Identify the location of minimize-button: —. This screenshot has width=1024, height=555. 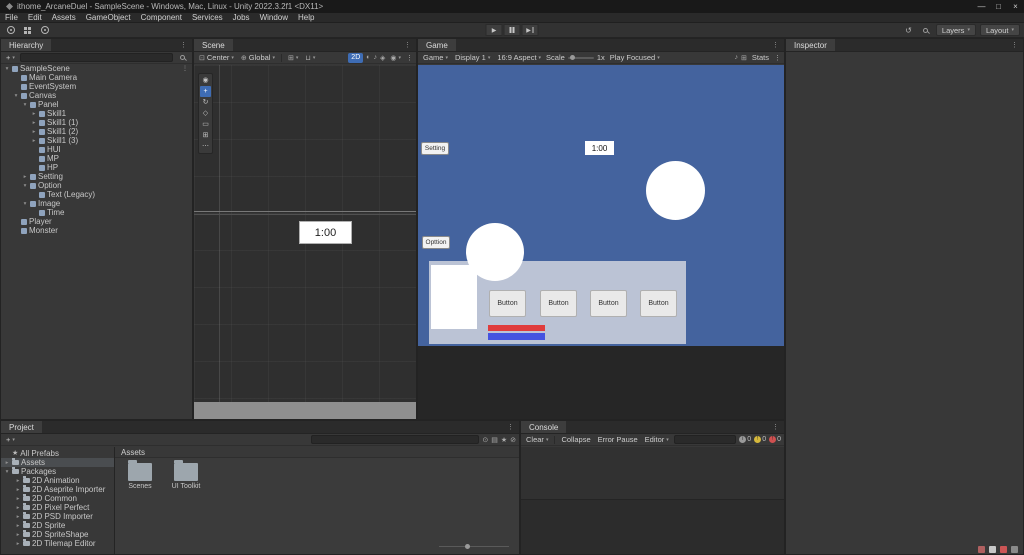
(981, 6).